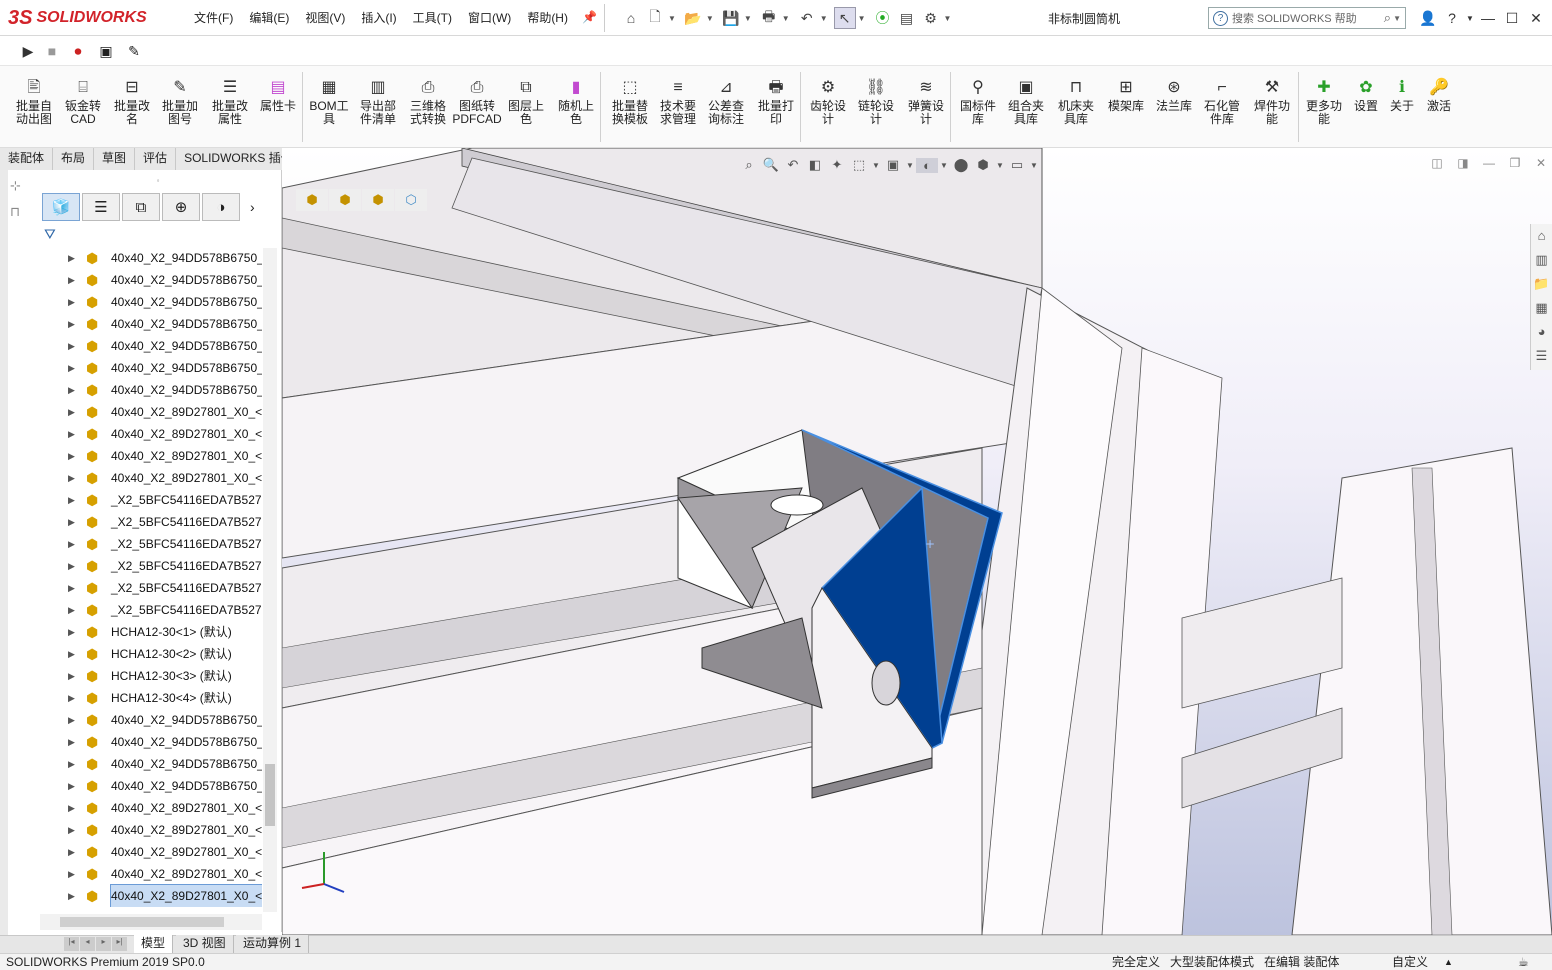 The image size is (1552, 970). I want to click on save-icon: 💾, so click(731, 18).